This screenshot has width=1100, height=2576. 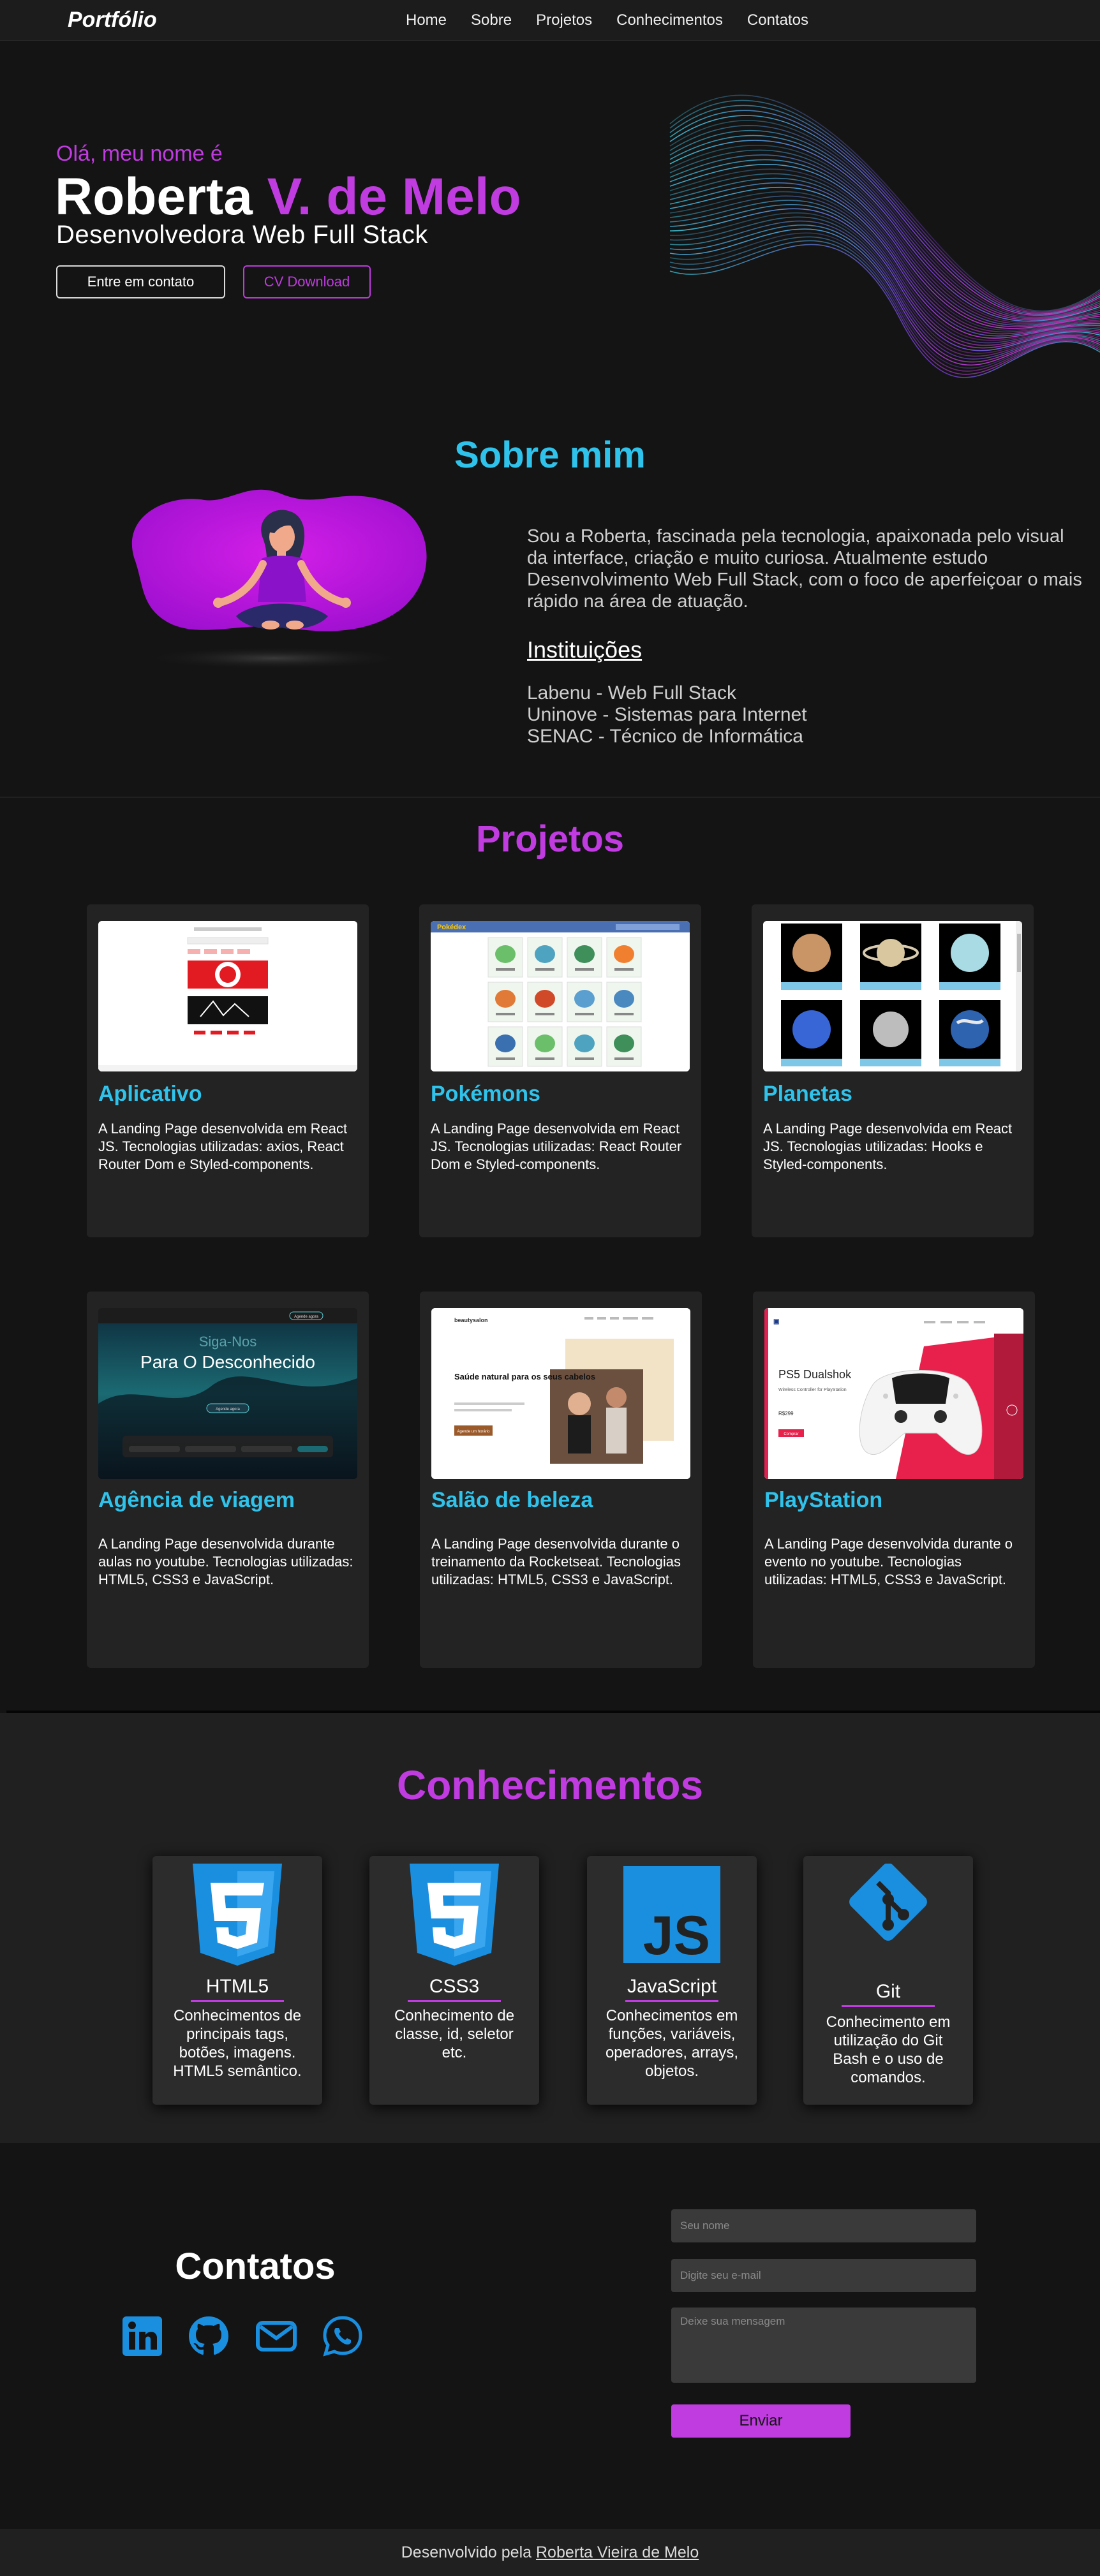 I want to click on travel-headline-line-1: Siga-Nos, so click(x=227, y=1342).